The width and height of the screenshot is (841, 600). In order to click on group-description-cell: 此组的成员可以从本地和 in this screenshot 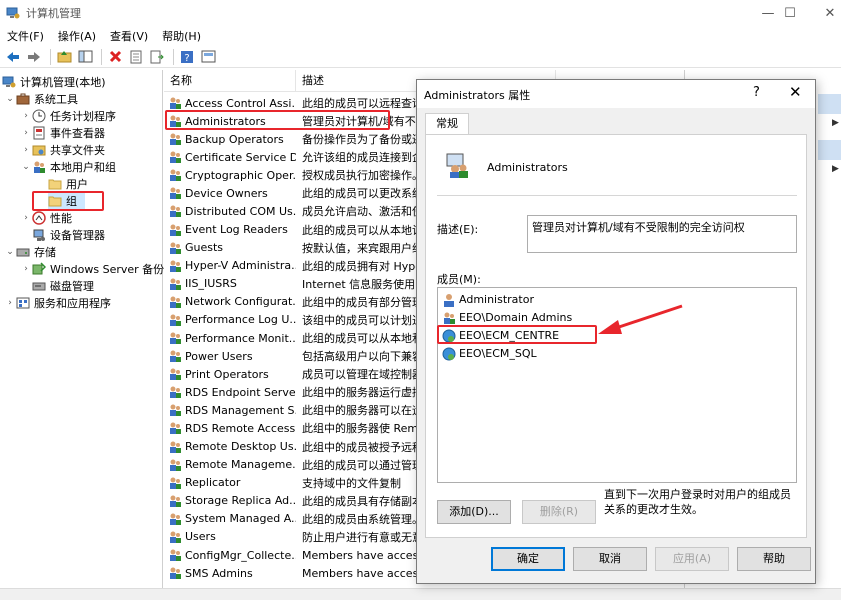, I will do `click(362, 339)`.